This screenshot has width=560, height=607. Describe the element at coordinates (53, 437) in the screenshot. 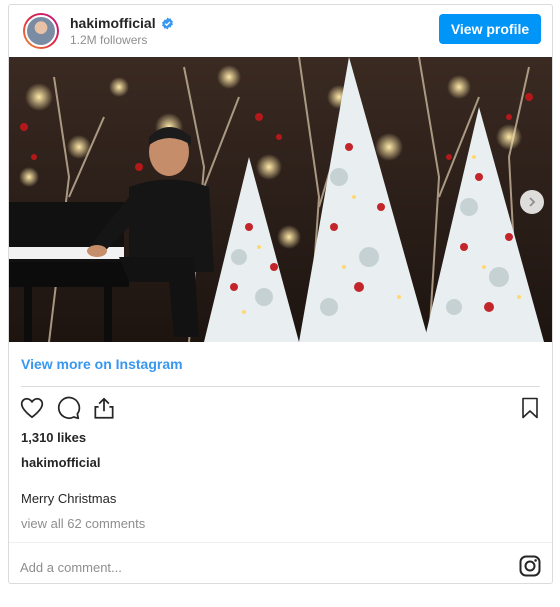

I see `like-count: 1,310 likes` at that location.